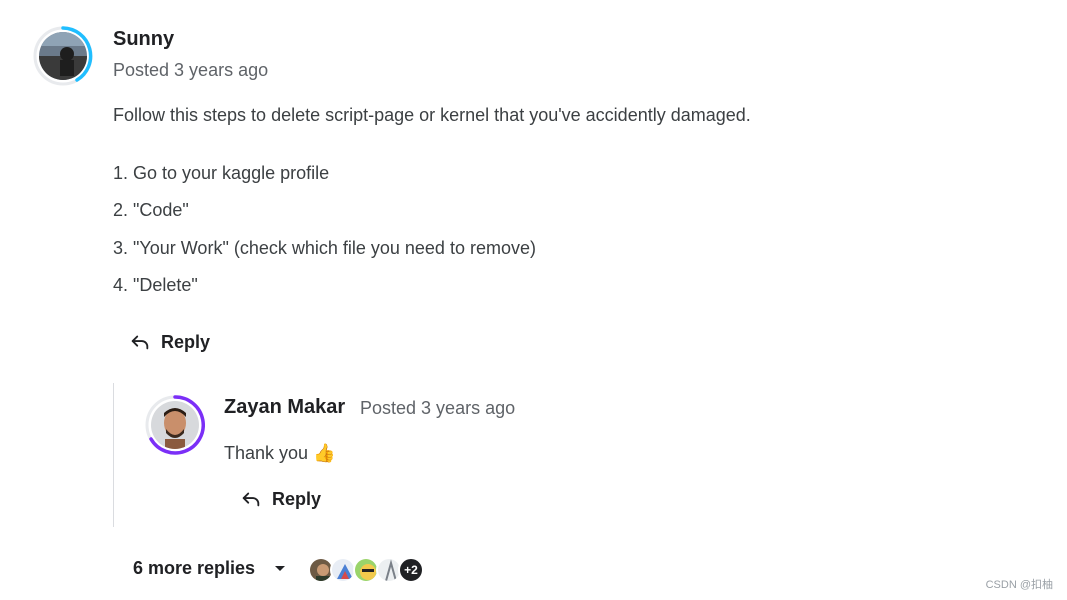 The width and height of the screenshot is (1067, 600). What do you see at coordinates (1019, 585) in the screenshot?
I see `watermark: CSDN @扣柚` at bounding box center [1019, 585].